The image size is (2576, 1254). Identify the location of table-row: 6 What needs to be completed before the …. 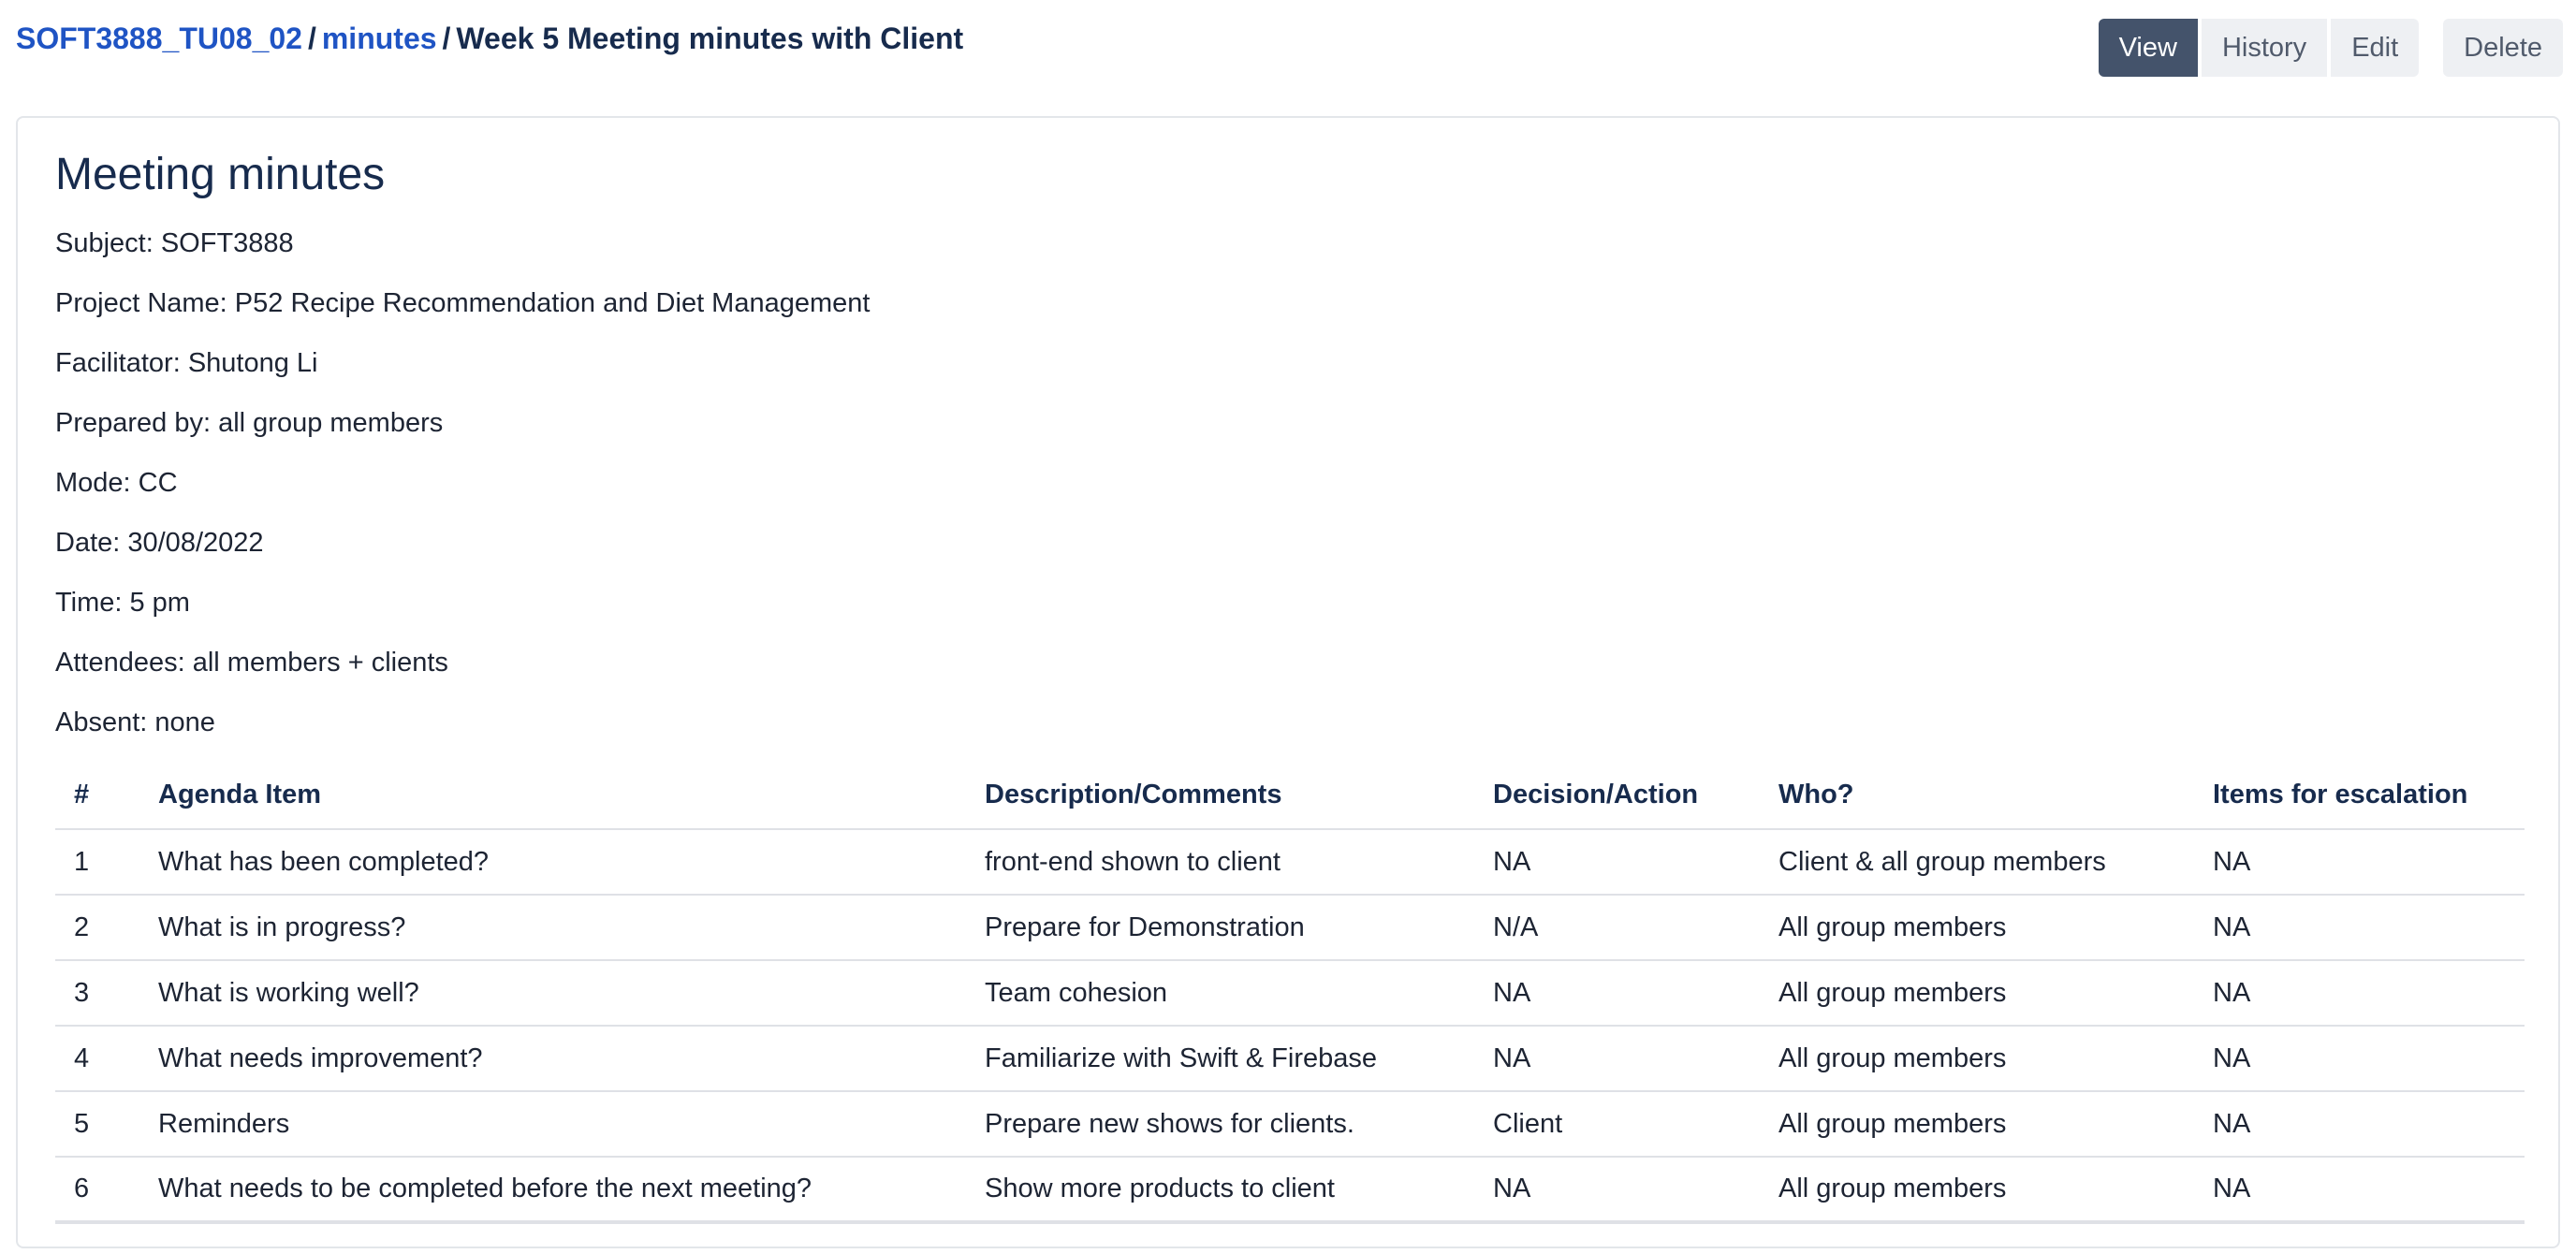
(1290, 1190).